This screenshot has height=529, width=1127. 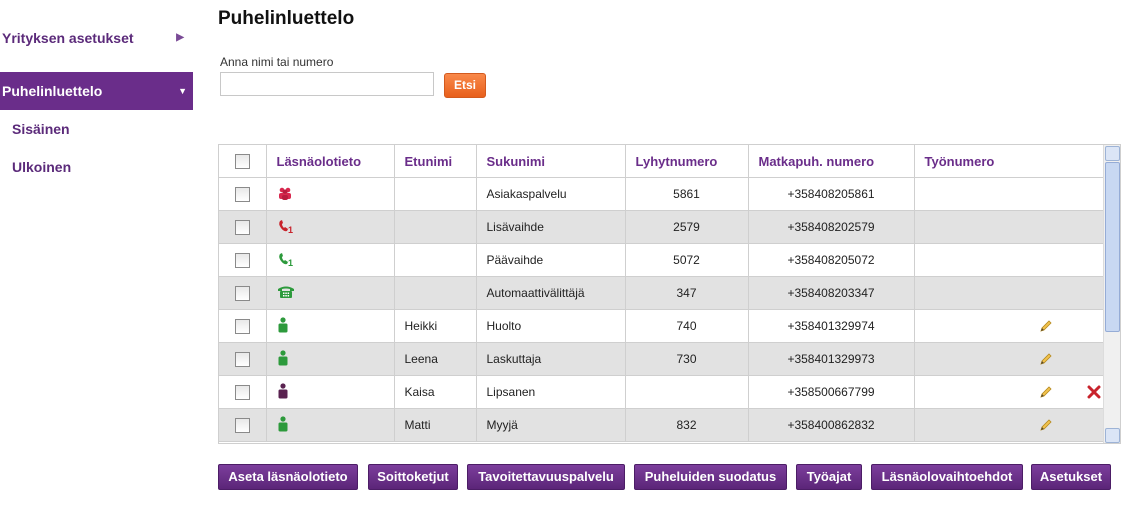 I want to click on shortnumber-cell, so click(x=687, y=392).